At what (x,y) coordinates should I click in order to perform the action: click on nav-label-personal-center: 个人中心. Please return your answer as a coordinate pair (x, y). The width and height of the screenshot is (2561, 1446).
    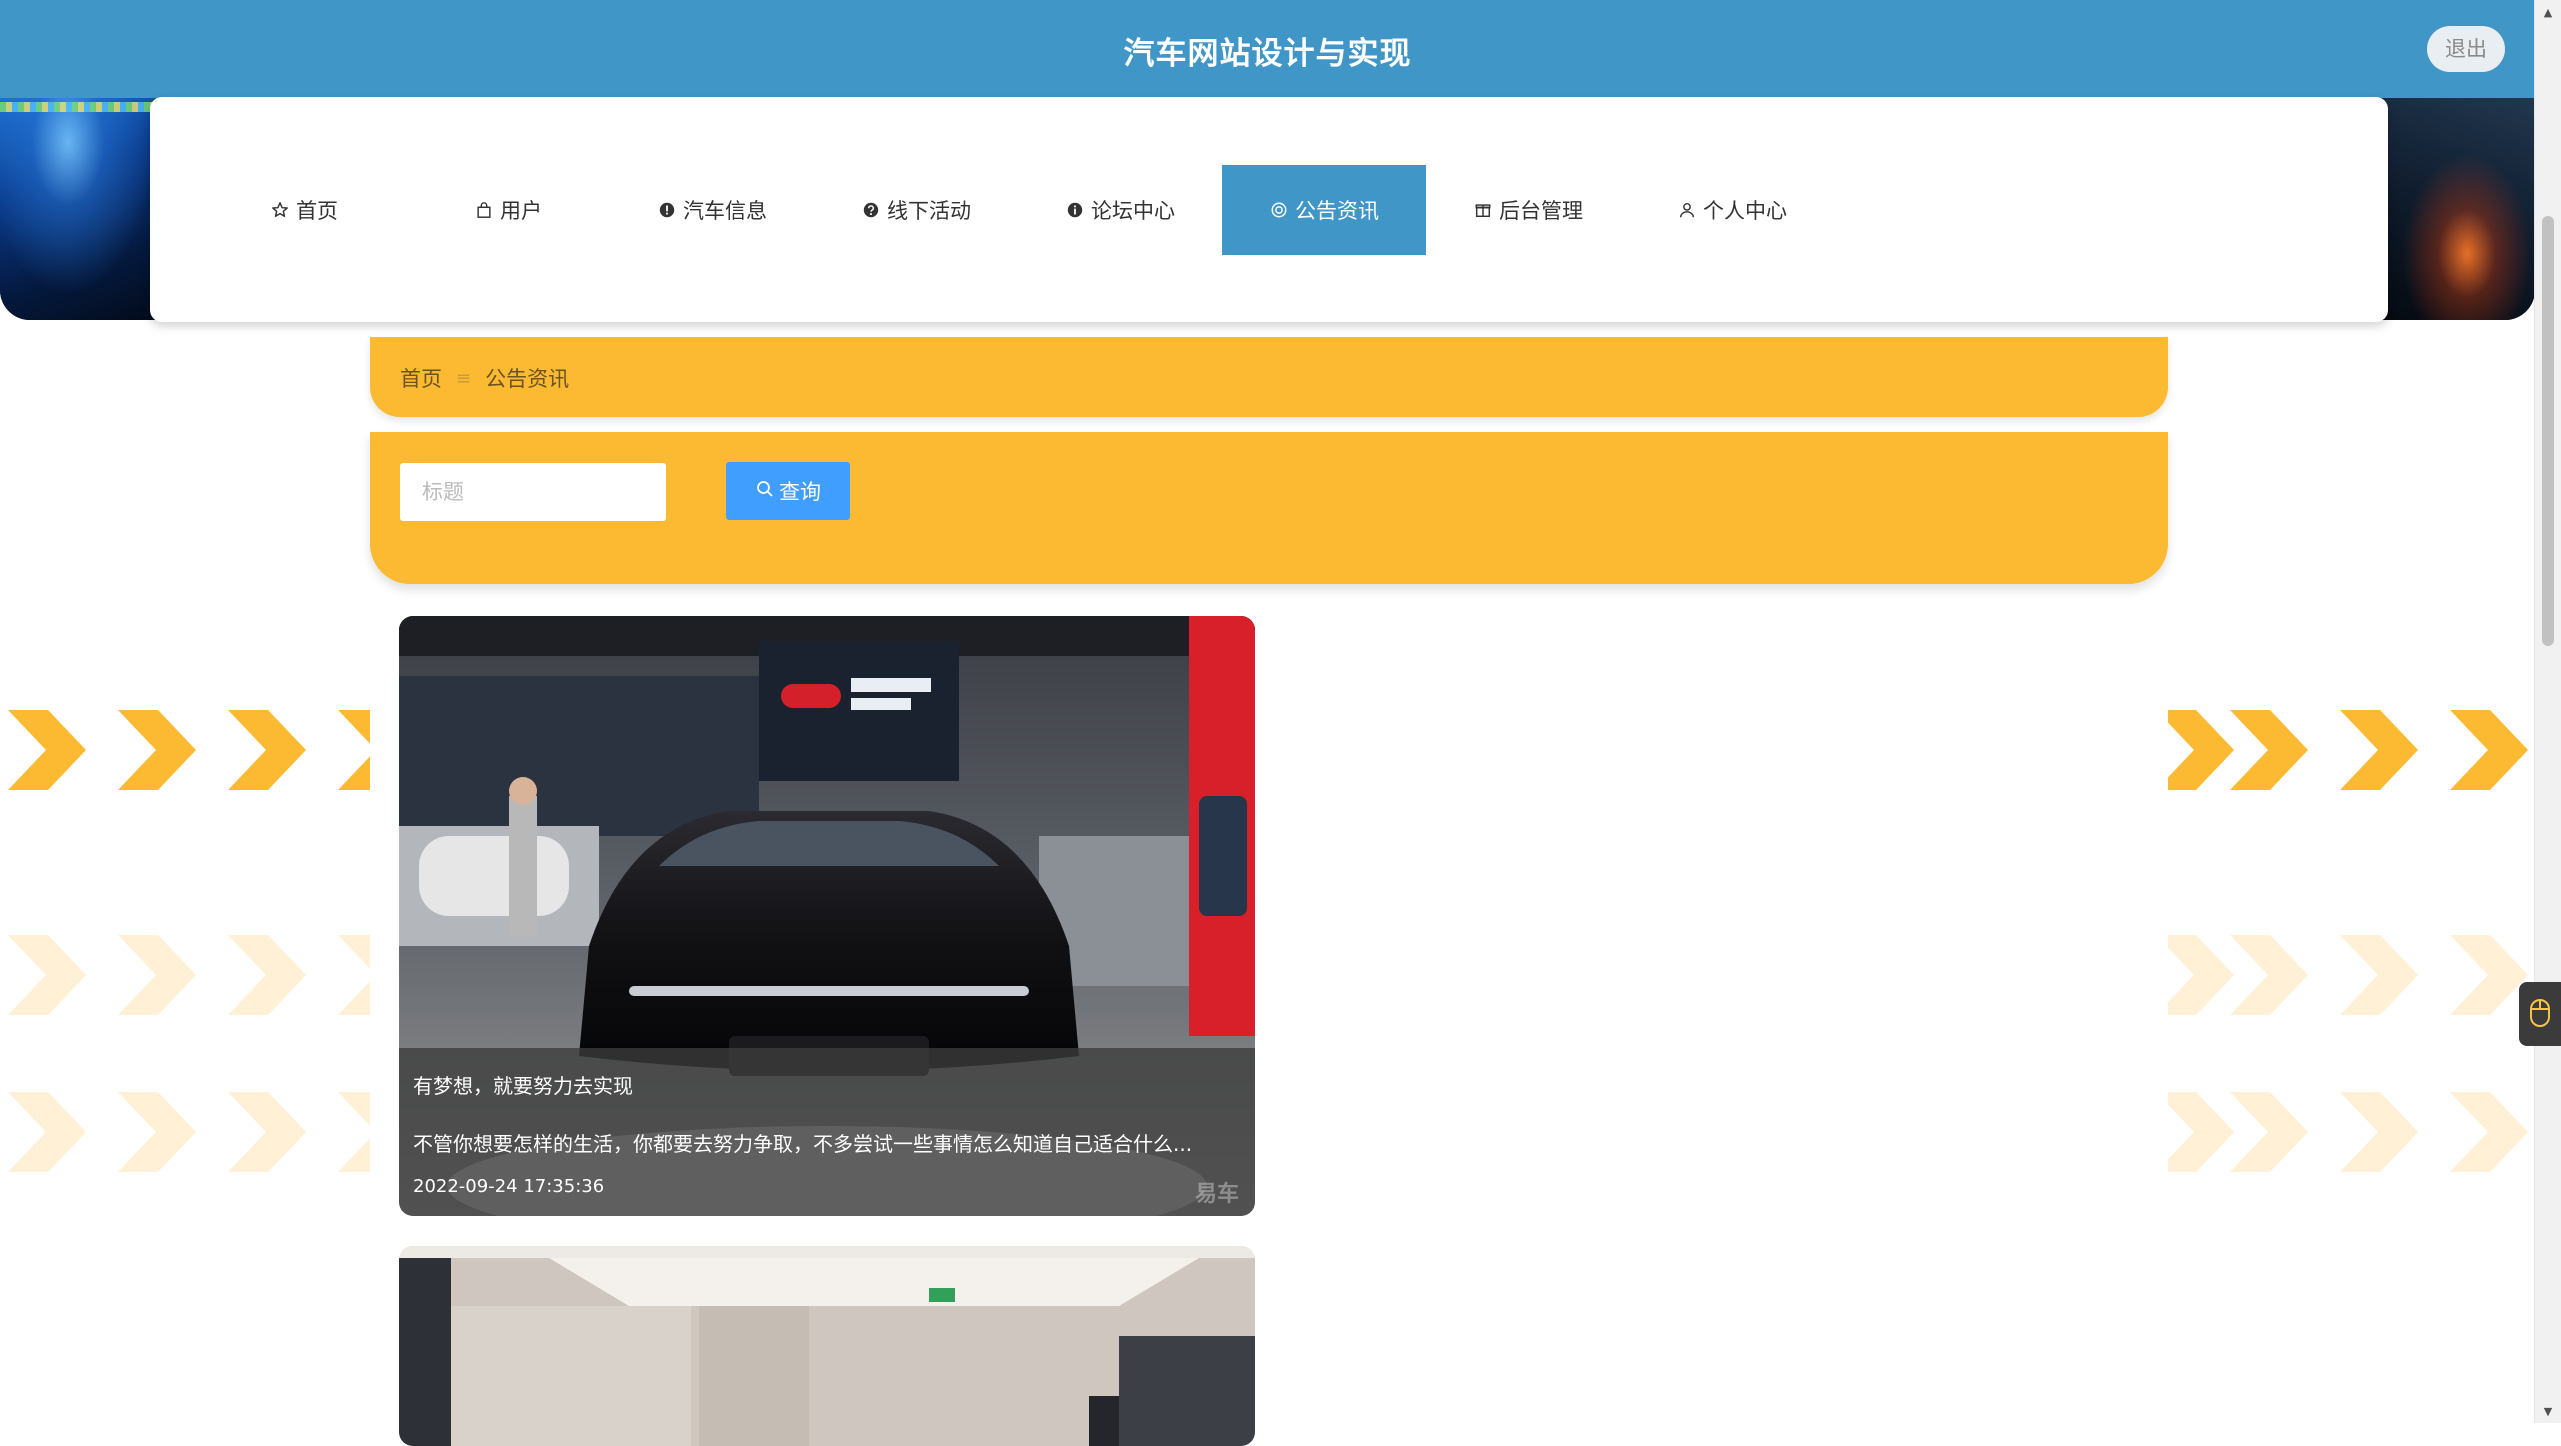
    Looking at the image, I should click on (1745, 211).